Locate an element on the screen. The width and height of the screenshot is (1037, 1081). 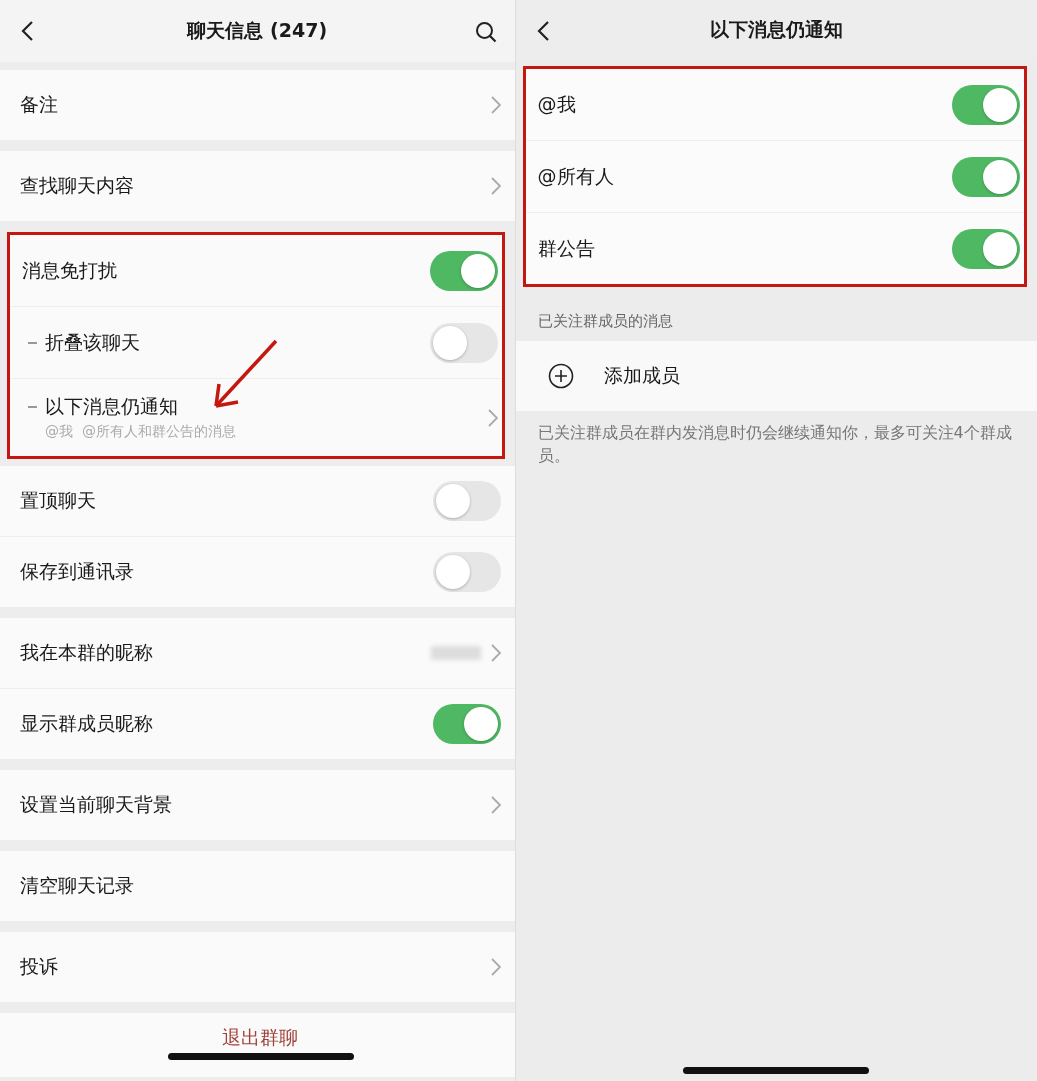
row-detail: @我 @所有人和群公告的消息 is located at coordinates (140, 432).